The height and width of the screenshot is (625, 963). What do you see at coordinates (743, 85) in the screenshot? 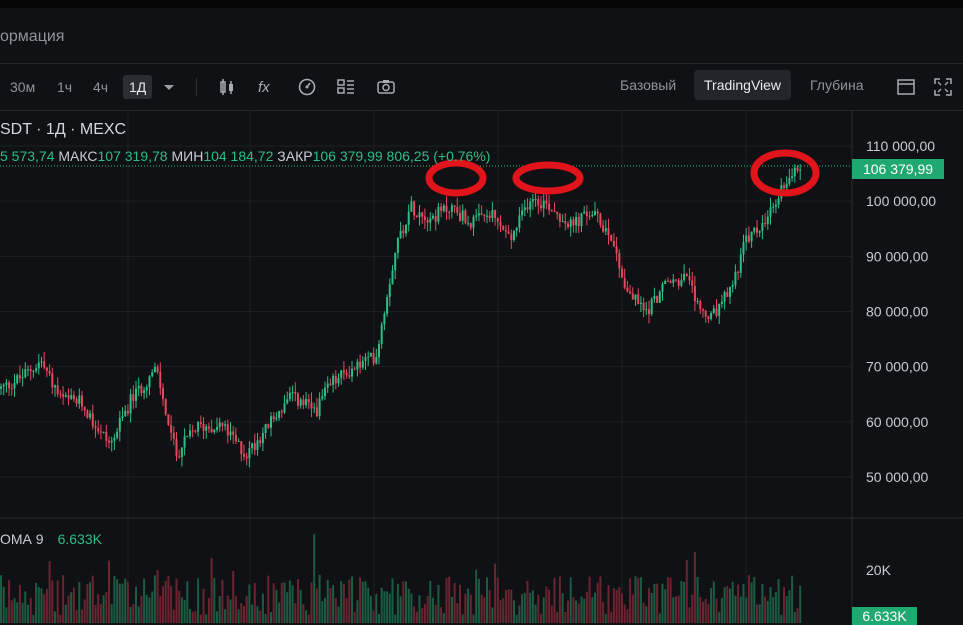
I see `view-tradingview: TradingView` at bounding box center [743, 85].